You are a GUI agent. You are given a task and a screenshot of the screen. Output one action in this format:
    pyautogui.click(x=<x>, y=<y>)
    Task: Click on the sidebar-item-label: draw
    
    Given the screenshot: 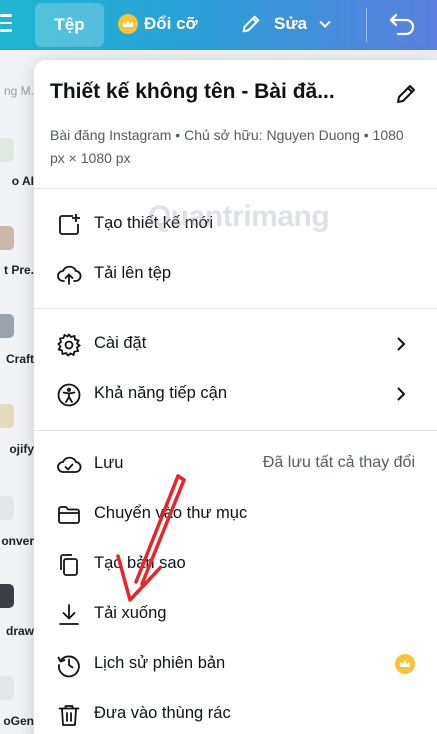 What is the action you would take?
    pyautogui.click(x=19, y=631)
    